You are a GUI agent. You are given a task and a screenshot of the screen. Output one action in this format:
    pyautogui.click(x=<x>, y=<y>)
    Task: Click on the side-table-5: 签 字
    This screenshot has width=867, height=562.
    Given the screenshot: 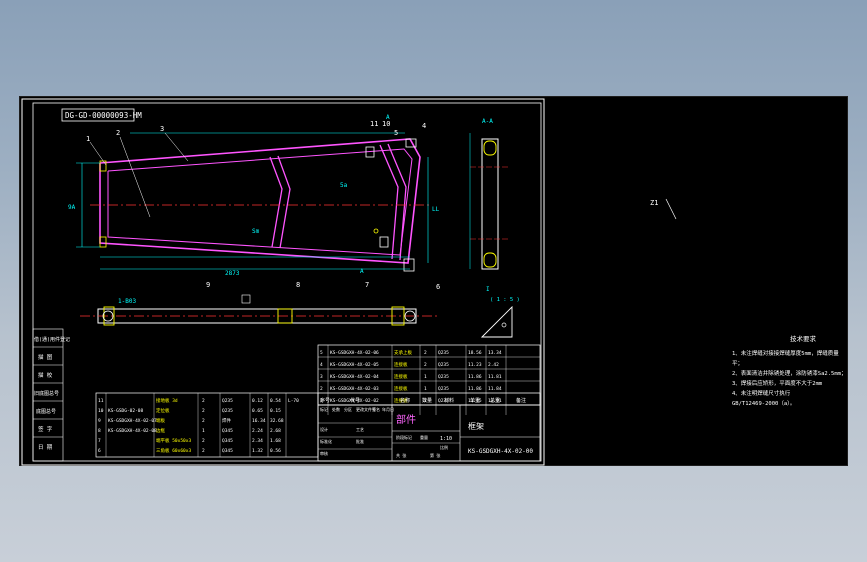 What is the action you would take?
    pyautogui.click(x=45, y=429)
    